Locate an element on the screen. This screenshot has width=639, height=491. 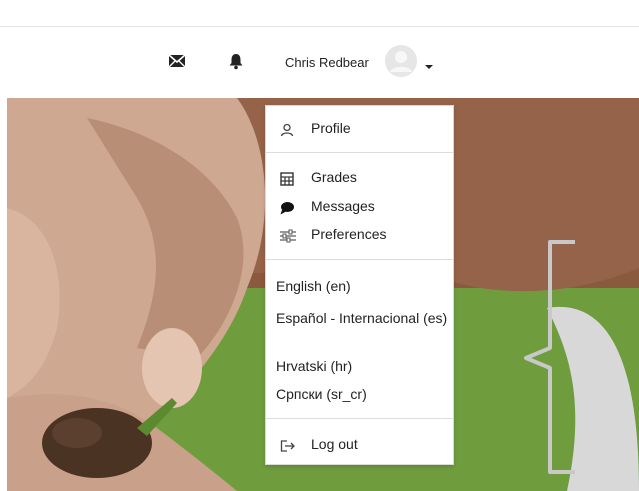
envelope-icon is located at coordinates (177, 61).